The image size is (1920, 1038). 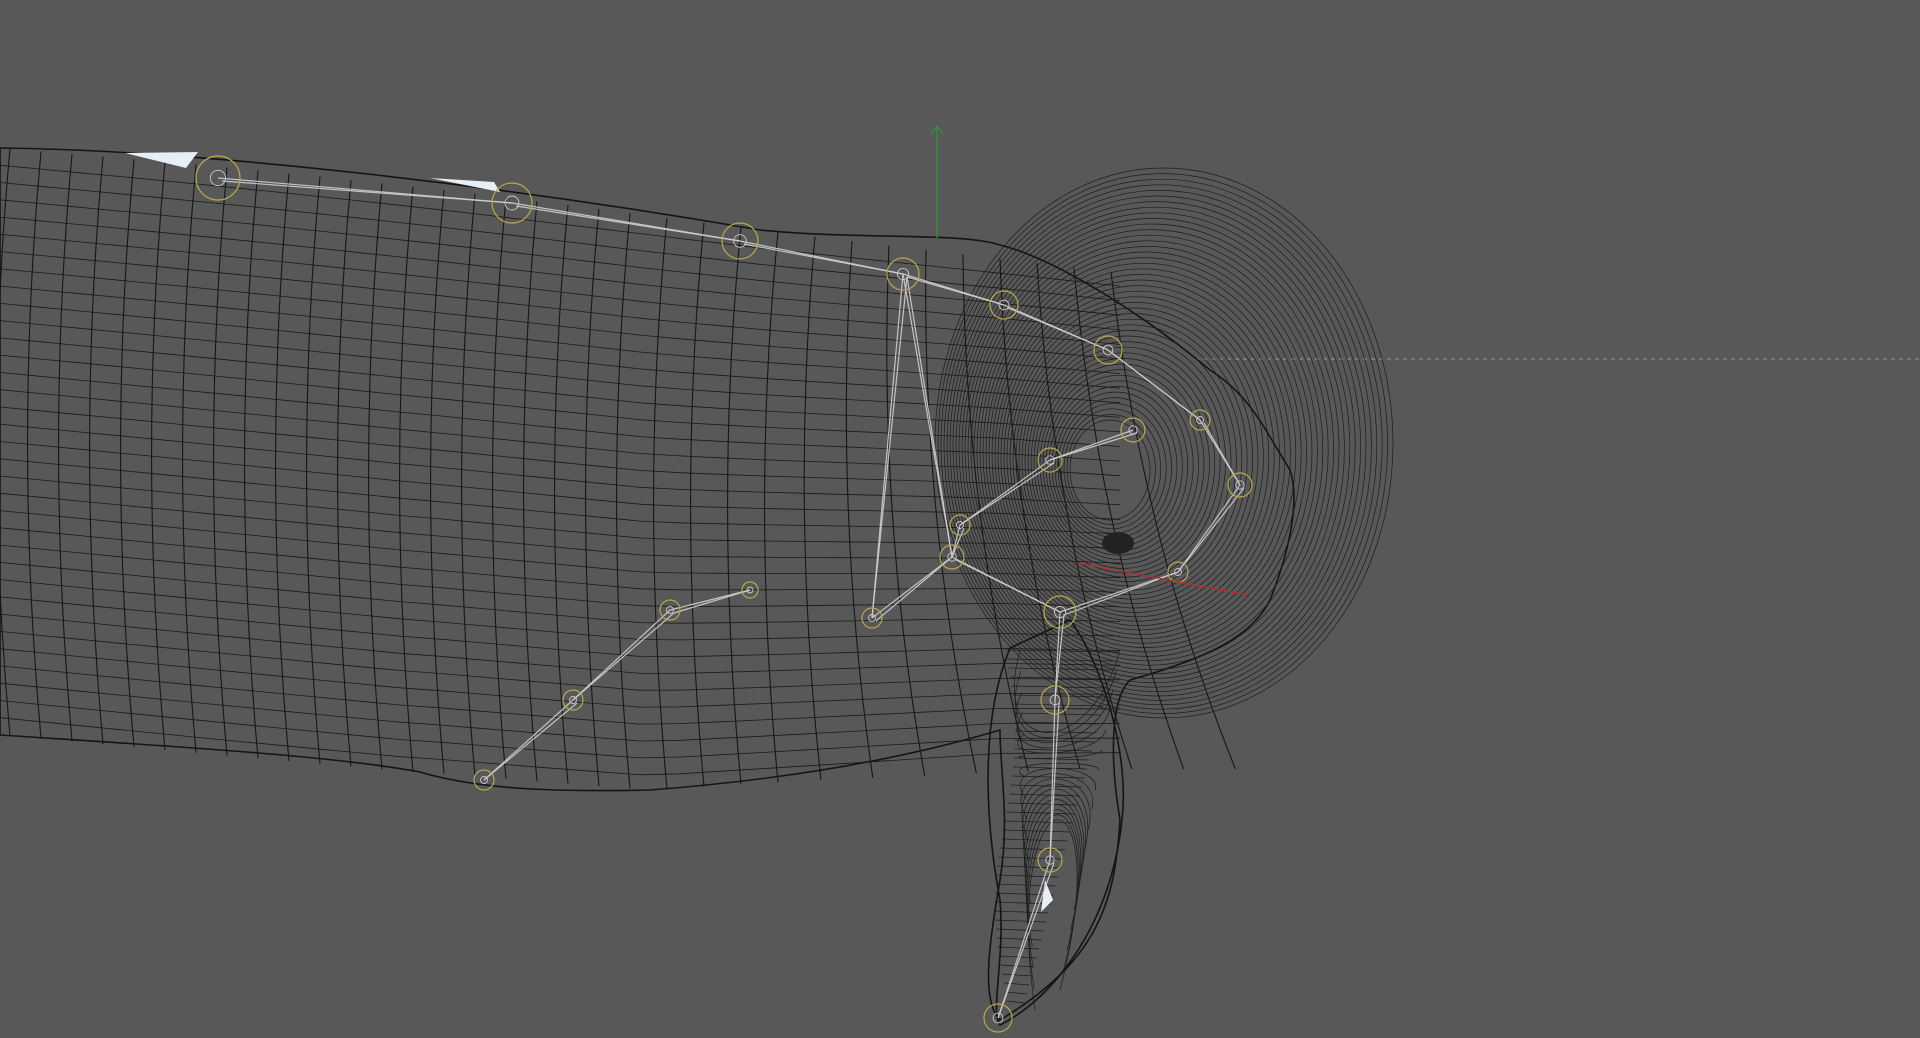 What do you see at coordinates (1118, 543) in the screenshot?
I see `eye-socket` at bounding box center [1118, 543].